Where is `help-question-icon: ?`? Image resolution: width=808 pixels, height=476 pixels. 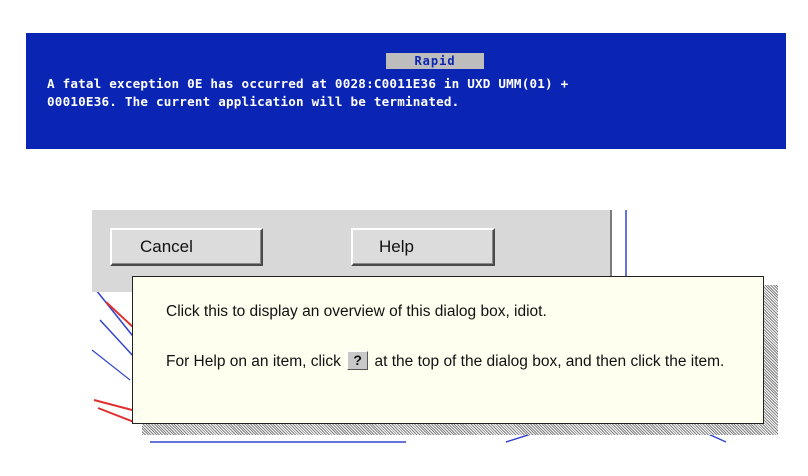 help-question-icon: ? is located at coordinates (358, 360).